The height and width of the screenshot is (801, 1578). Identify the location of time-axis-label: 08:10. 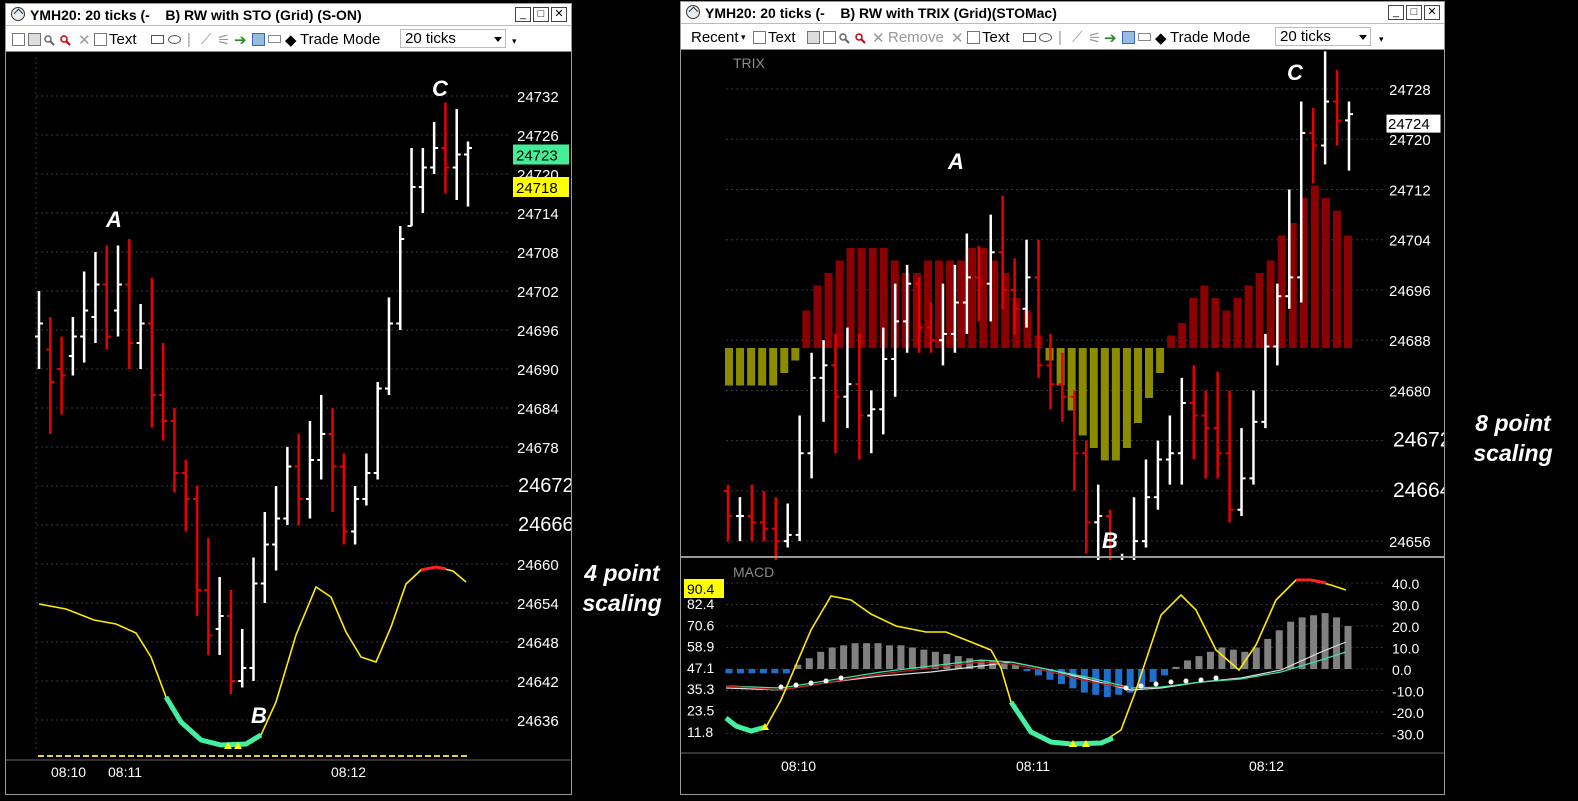
(68, 772).